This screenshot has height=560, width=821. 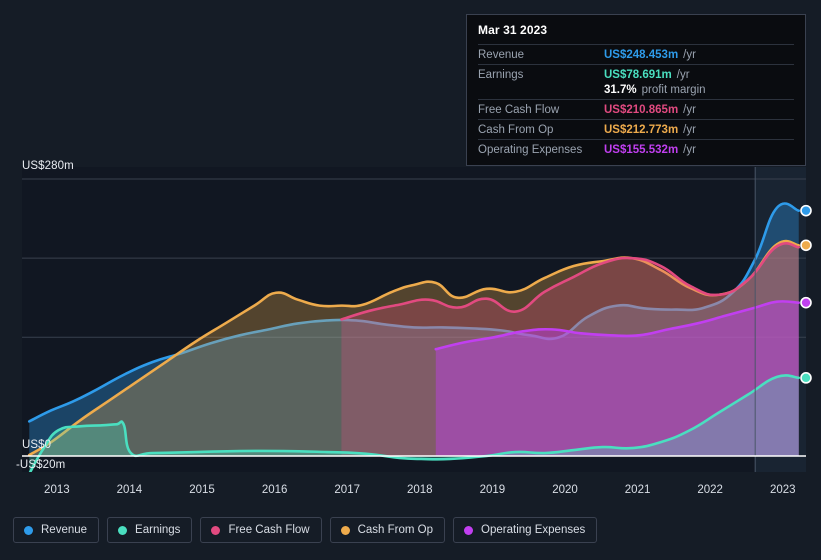 I want to click on x-axis-tick: 2015, so click(x=202, y=490).